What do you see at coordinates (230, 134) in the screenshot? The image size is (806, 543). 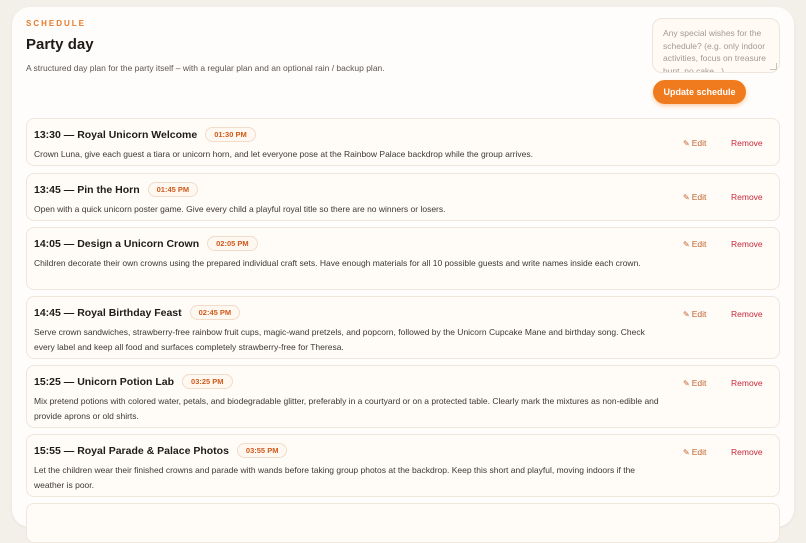 I see `time-badge: 01:30 PM` at bounding box center [230, 134].